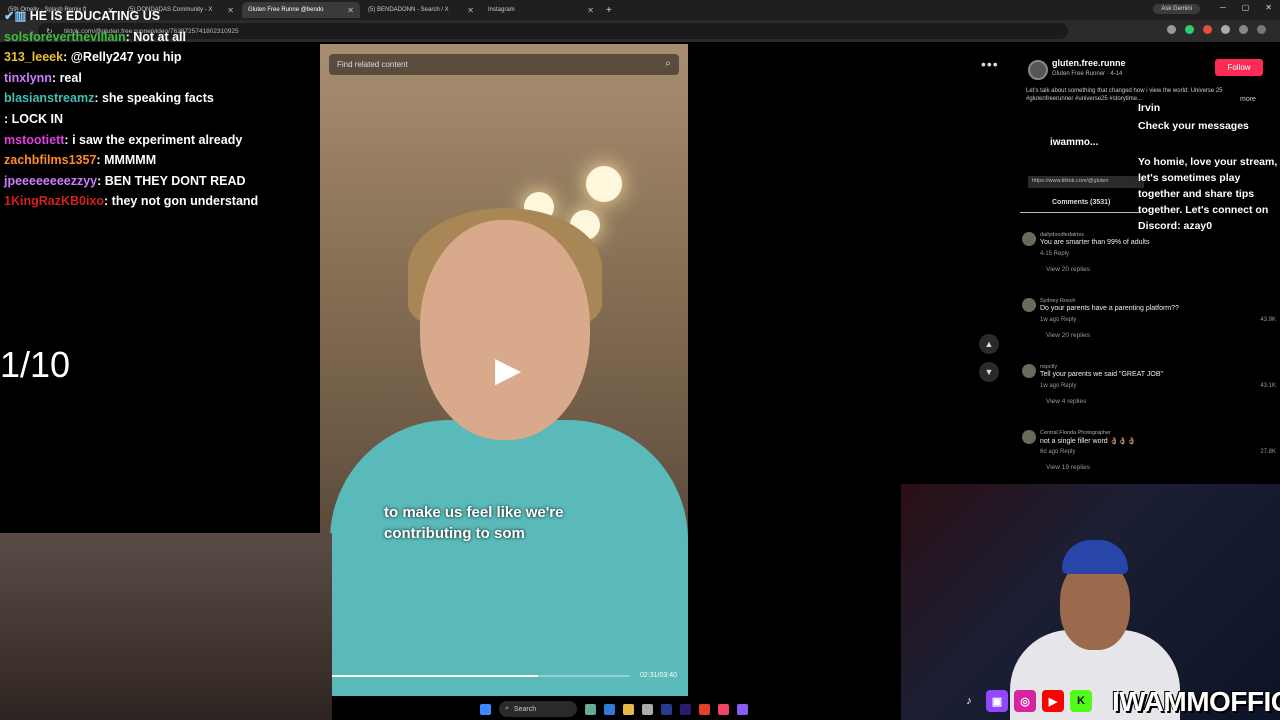 Image resolution: width=1280 pixels, height=720 pixels. What do you see at coordinates (159, 37) in the screenshot?
I see `chat-message: solsforeverthevillain: Not at all` at bounding box center [159, 37].